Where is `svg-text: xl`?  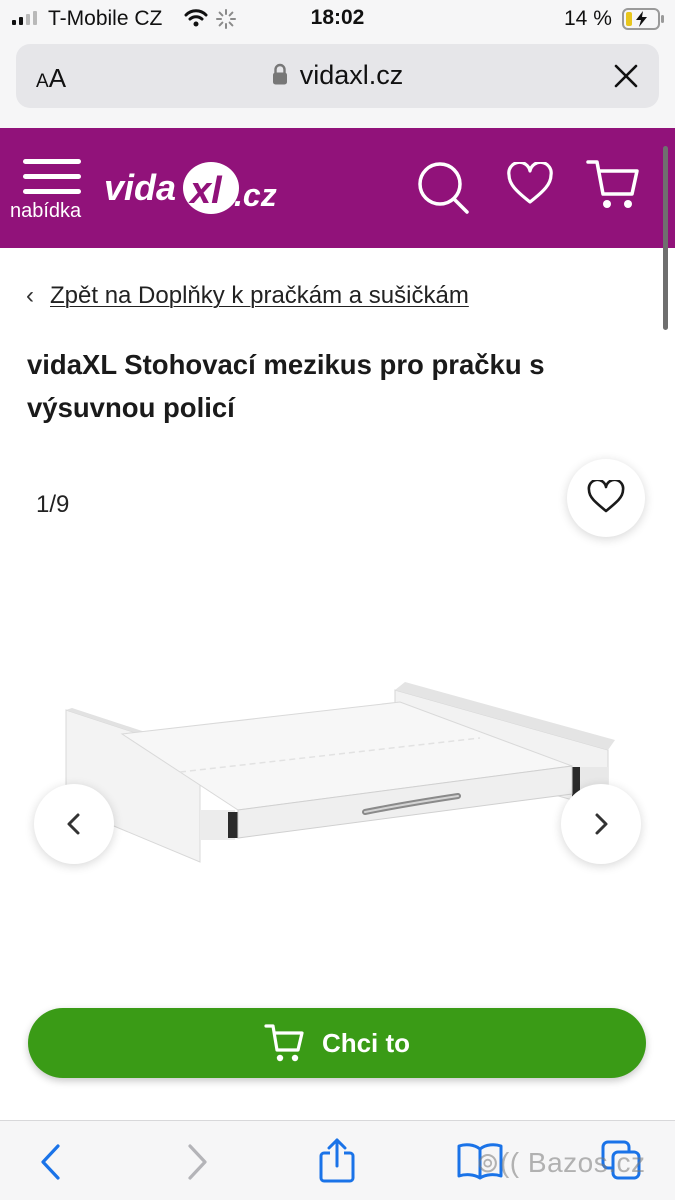
svg-text: xl is located at coordinates (205, 191).